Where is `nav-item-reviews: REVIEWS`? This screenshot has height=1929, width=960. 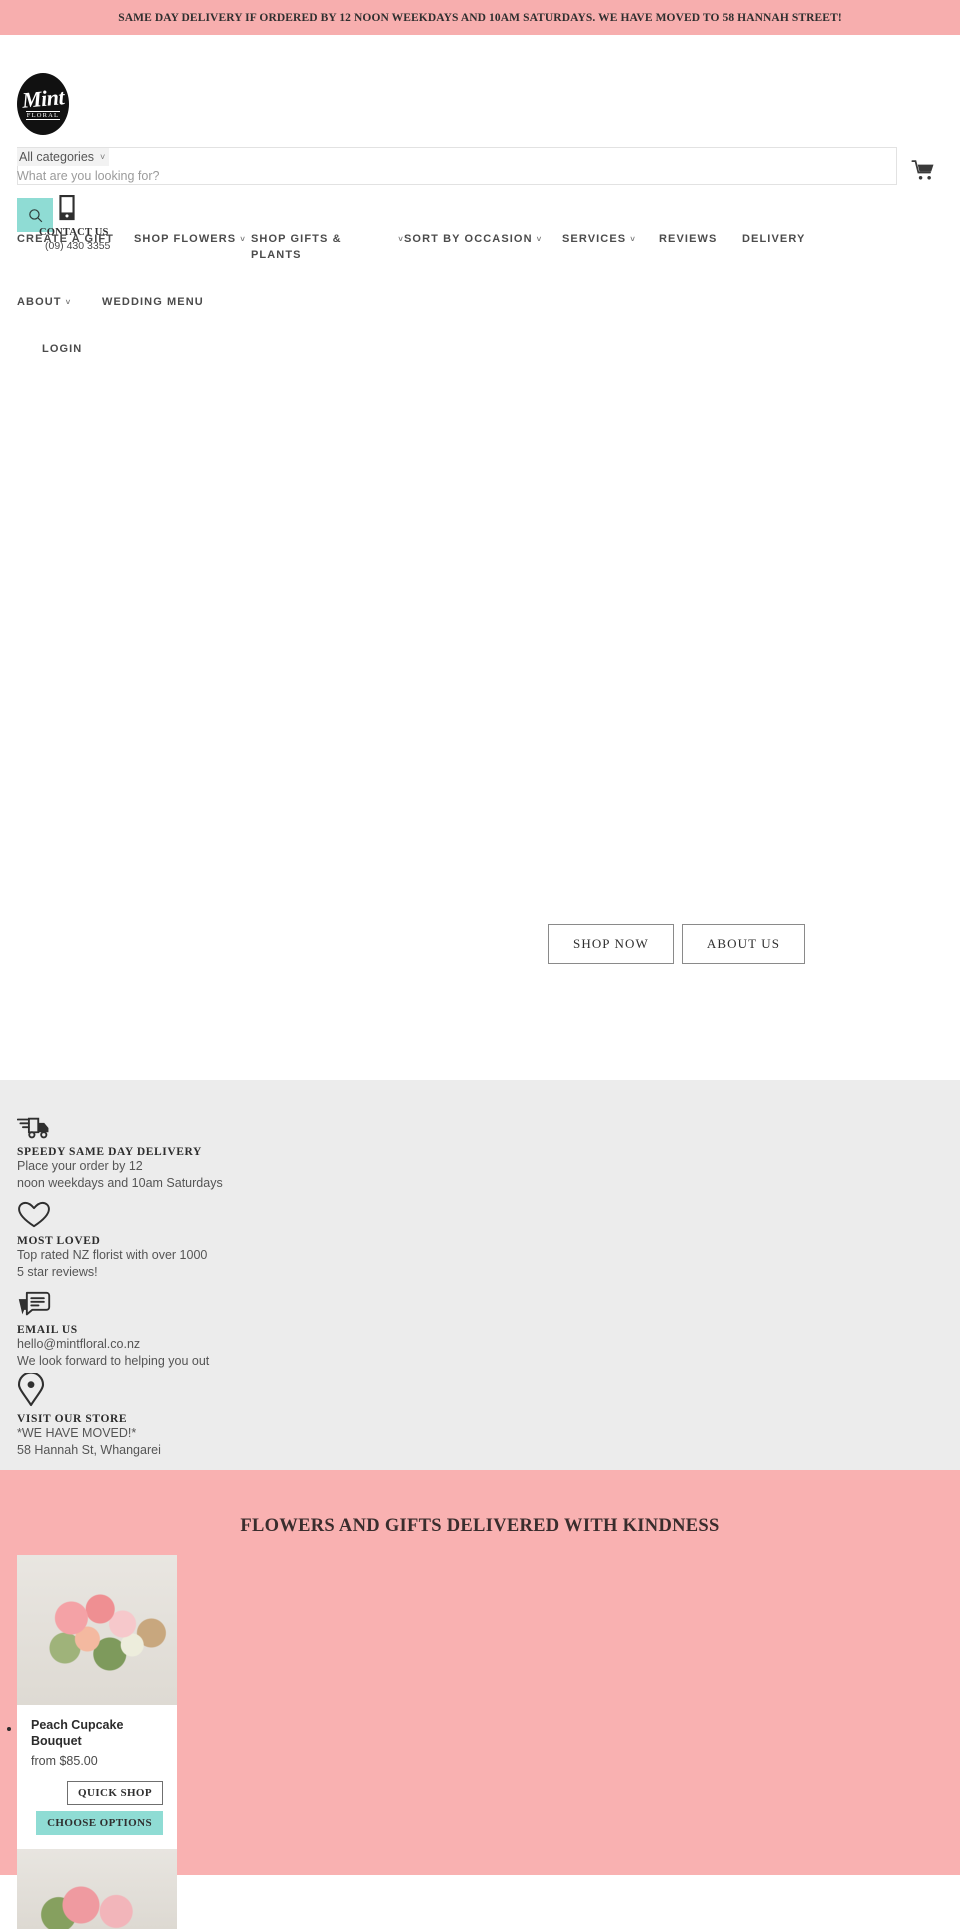
nav-item-reviews: REVIEWS is located at coordinates (700, 240).